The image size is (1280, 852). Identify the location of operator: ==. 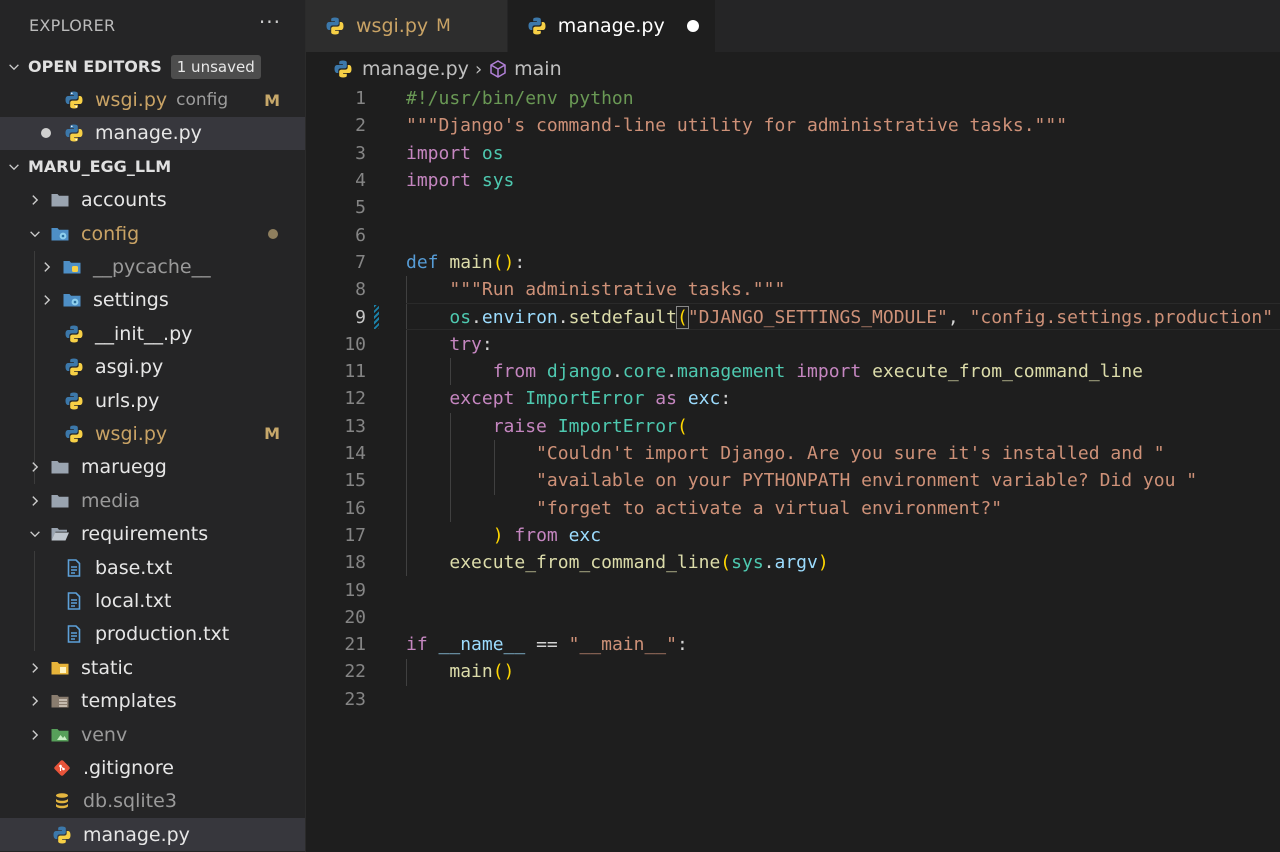
(547, 645).